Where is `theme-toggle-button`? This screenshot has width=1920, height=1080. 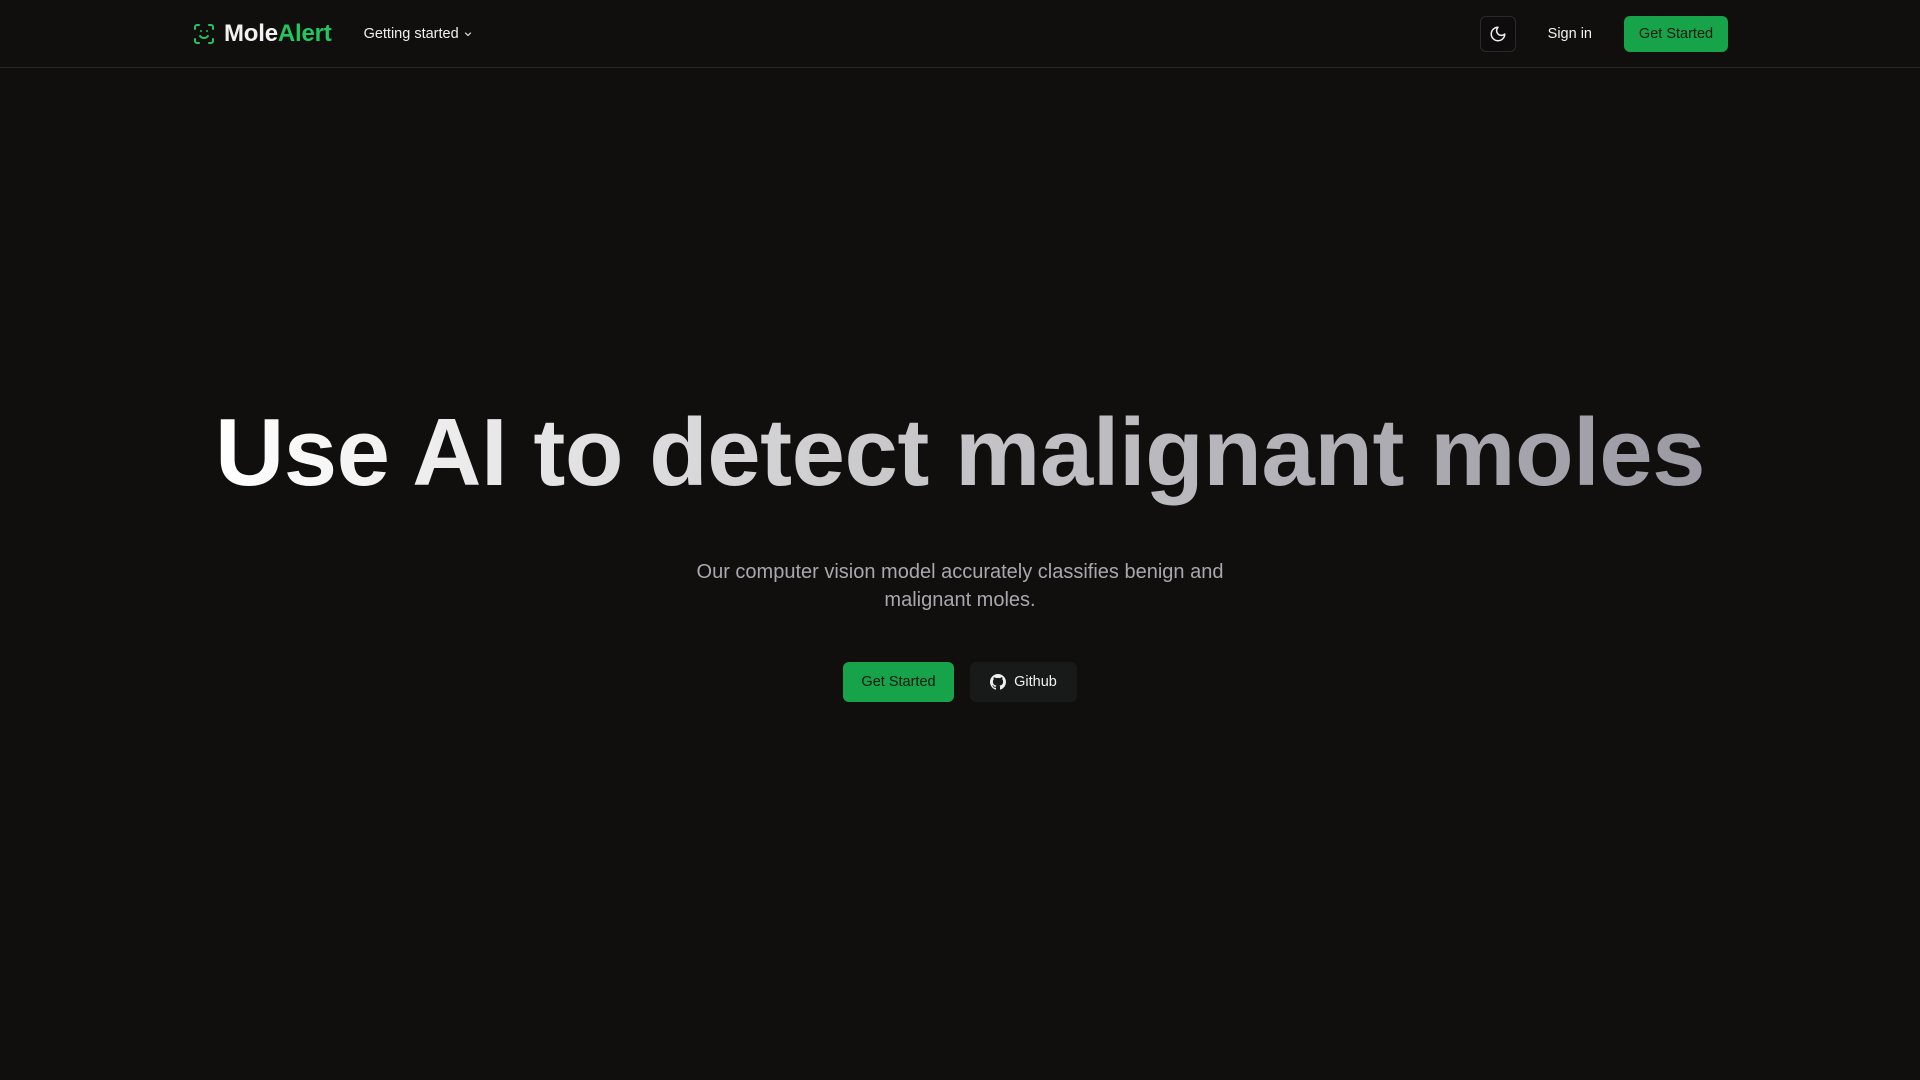 theme-toggle-button is located at coordinates (1497, 33).